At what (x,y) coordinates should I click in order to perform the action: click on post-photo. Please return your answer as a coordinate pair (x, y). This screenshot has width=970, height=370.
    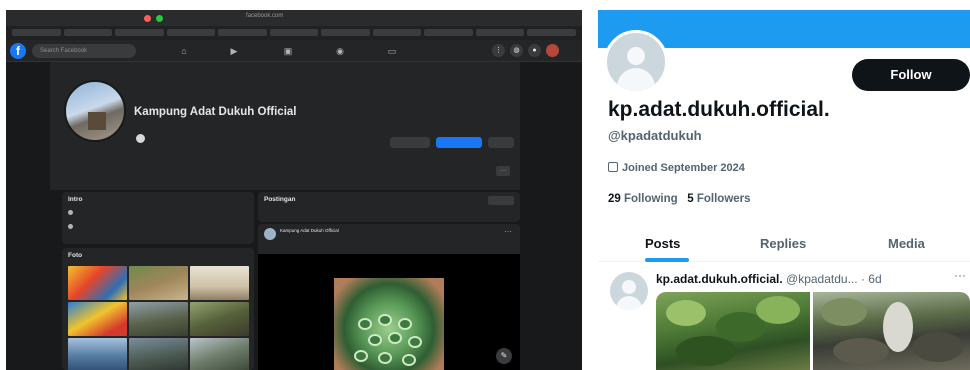
    Looking at the image, I should click on (389, 324).